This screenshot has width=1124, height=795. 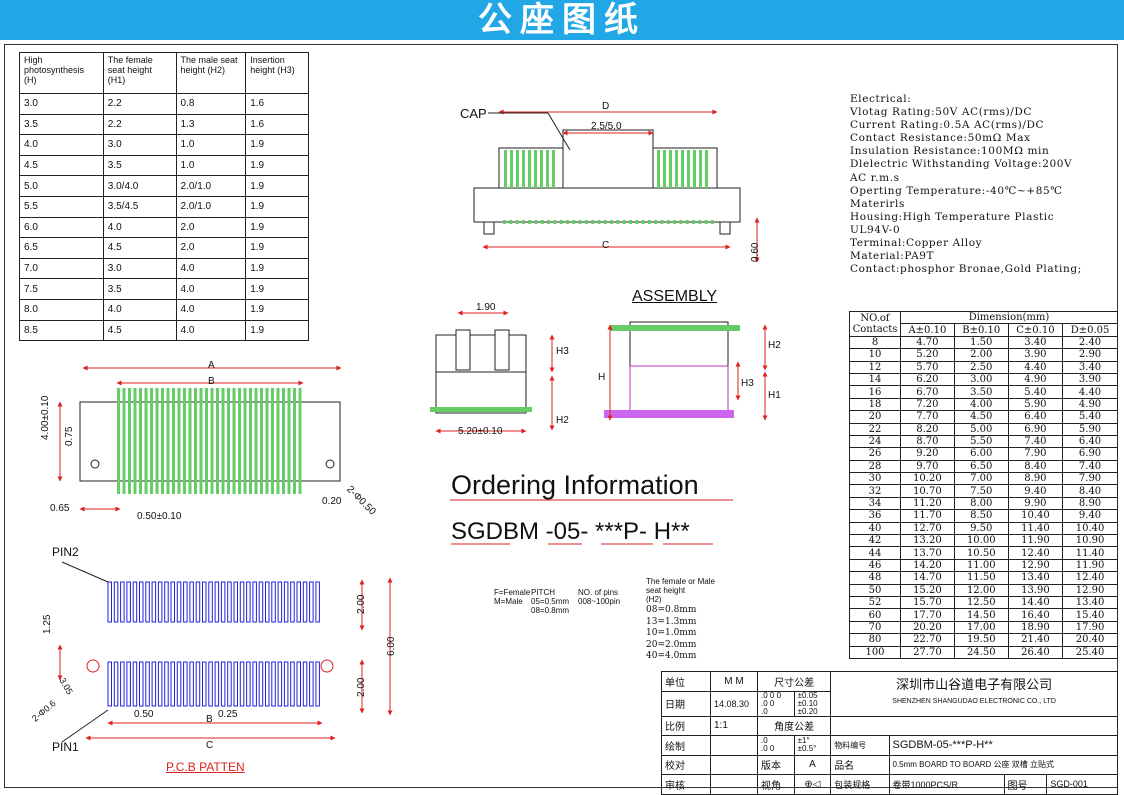 What do you see at coordinates (616, 186) in the screenshot?
I see `side-view-drawing` at bounding box center [616, 186].